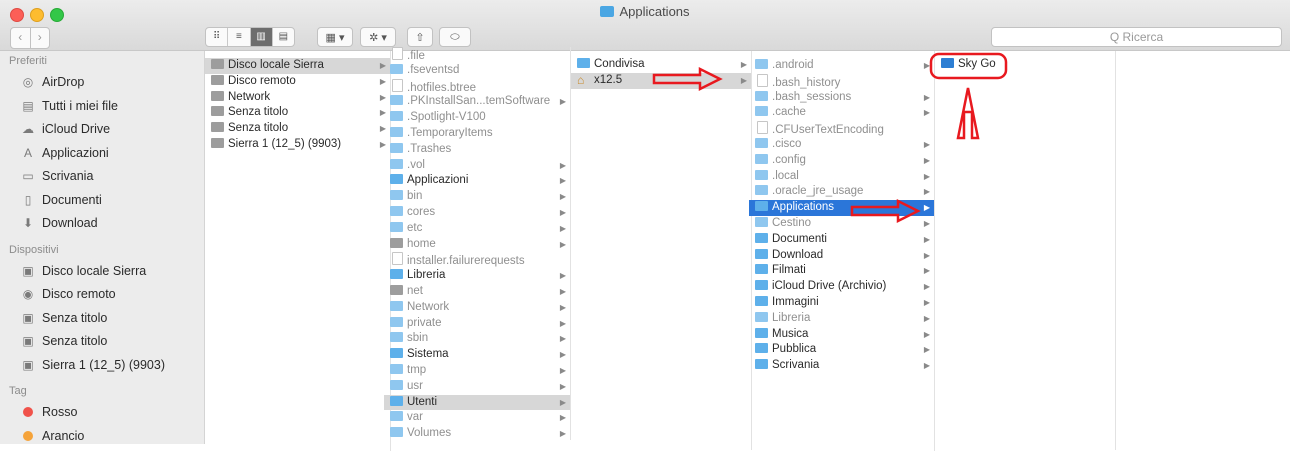 This screenshot has height=451, width=1290. Describe the element at coordinates (830, 138) in the screenshot. I see `annotation-overlay` at that location.